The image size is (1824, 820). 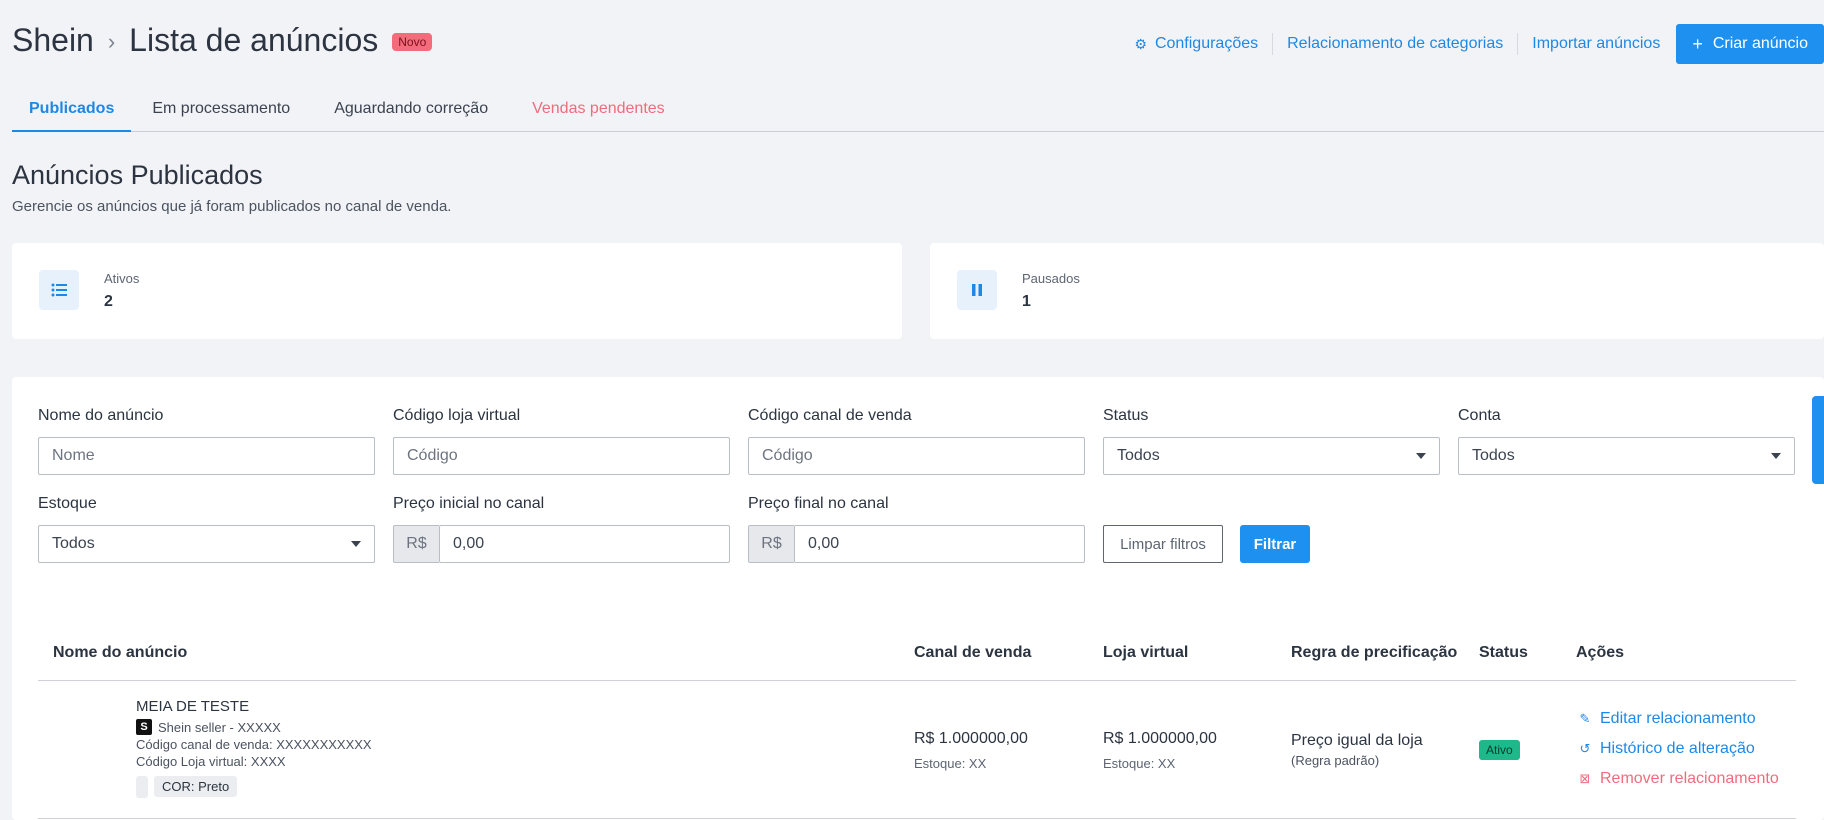 What do you see at coordinates (1163, 544) in the screenshot?
I see `clear-filters-button: Limpar filtros` at bounding box center [1163, 544].